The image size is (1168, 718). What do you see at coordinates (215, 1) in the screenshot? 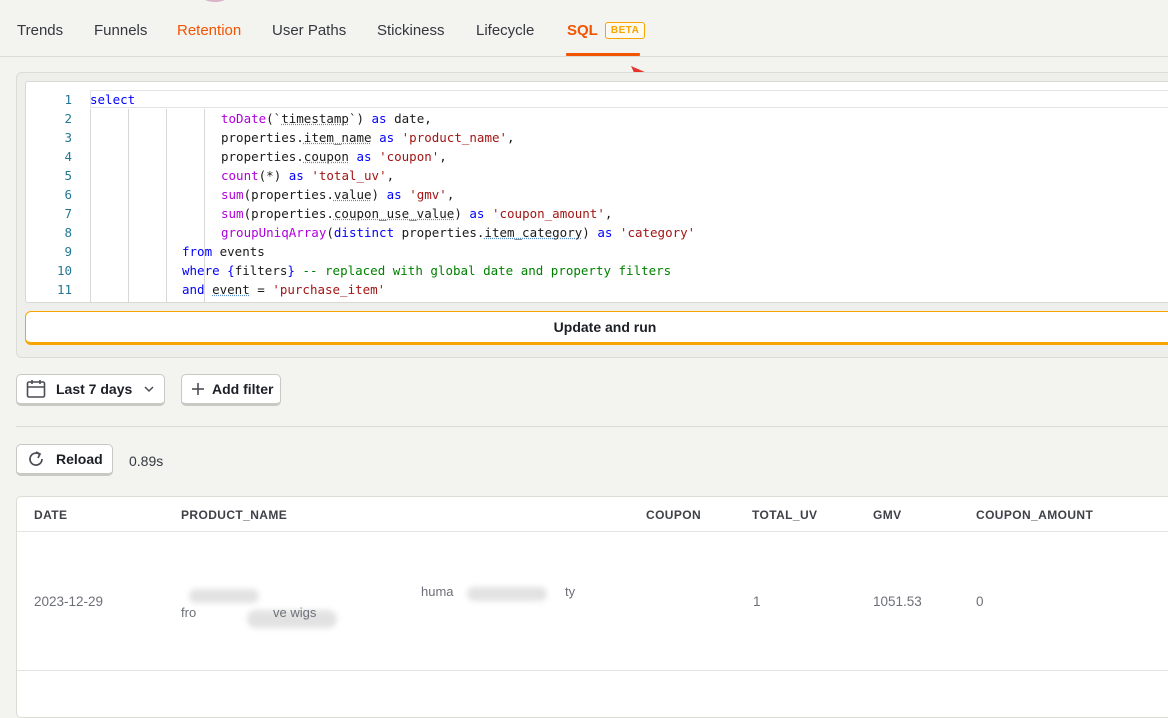
I see `top-decoration` at bounding box center [215, 1].